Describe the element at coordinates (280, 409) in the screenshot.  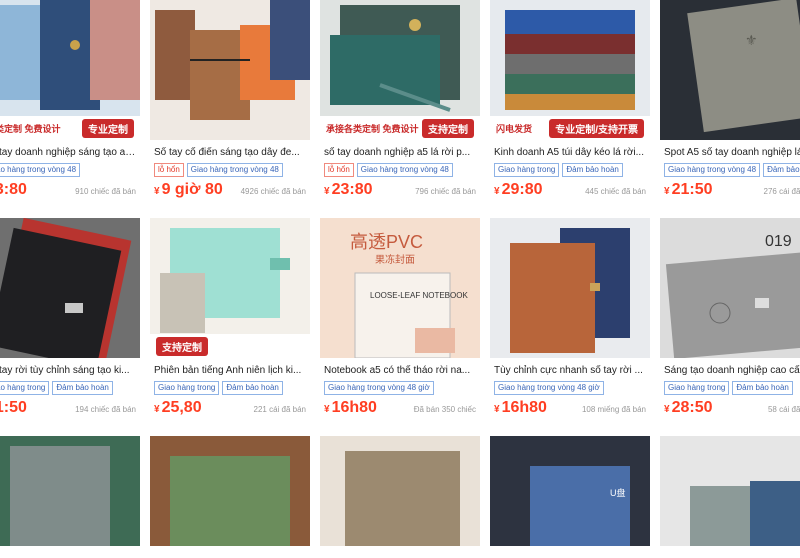
I see `sold-count: 221 cái đã bán` at that location.